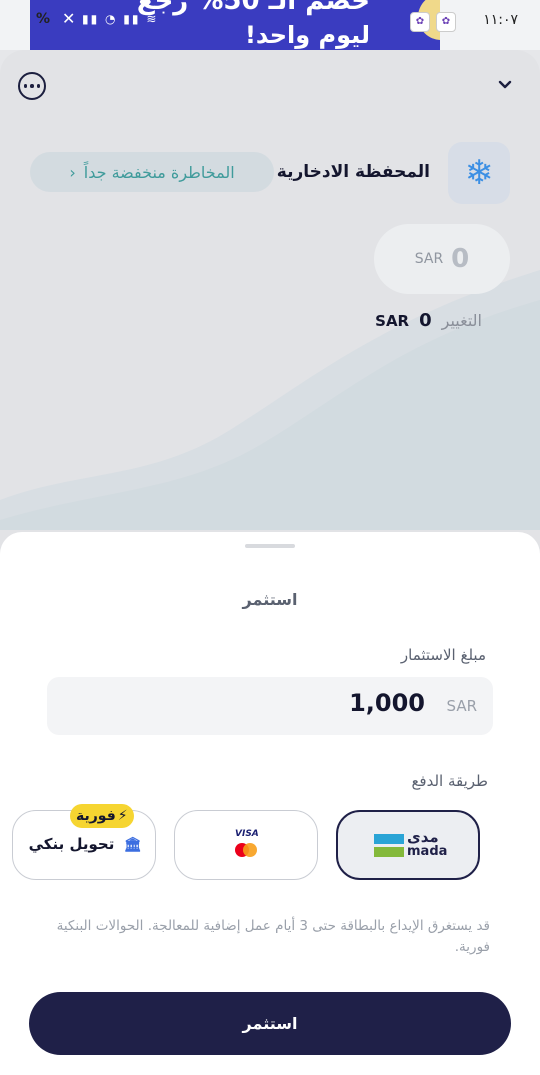 The width and height of the screenshot is (540, 1075). I want to click on change-row: التغيير 0 SAR, so click(428, 320).